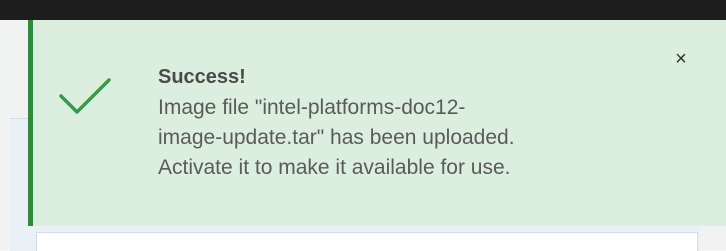 Image resolution: width=726 pixels, height=251 pixels. I want to click on background-content-box, so click(367, 241).